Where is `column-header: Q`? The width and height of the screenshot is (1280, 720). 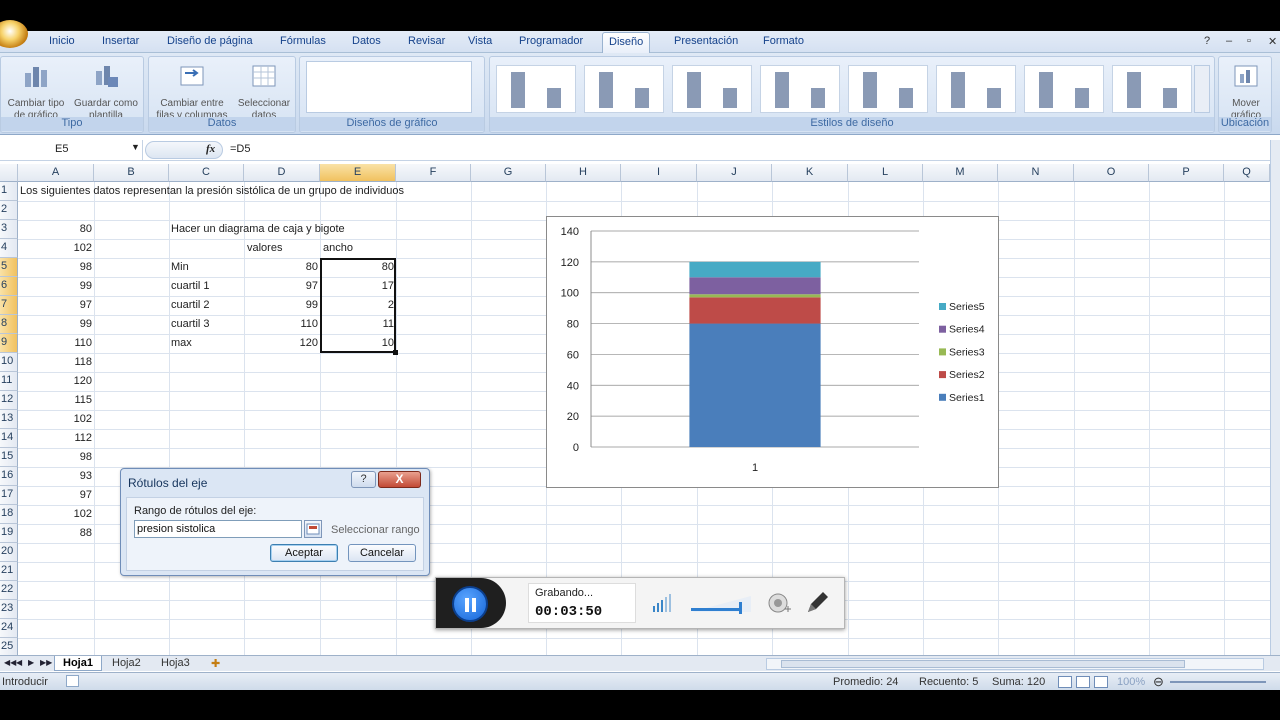 column-header: Q is located at coordinates (1247, 173).